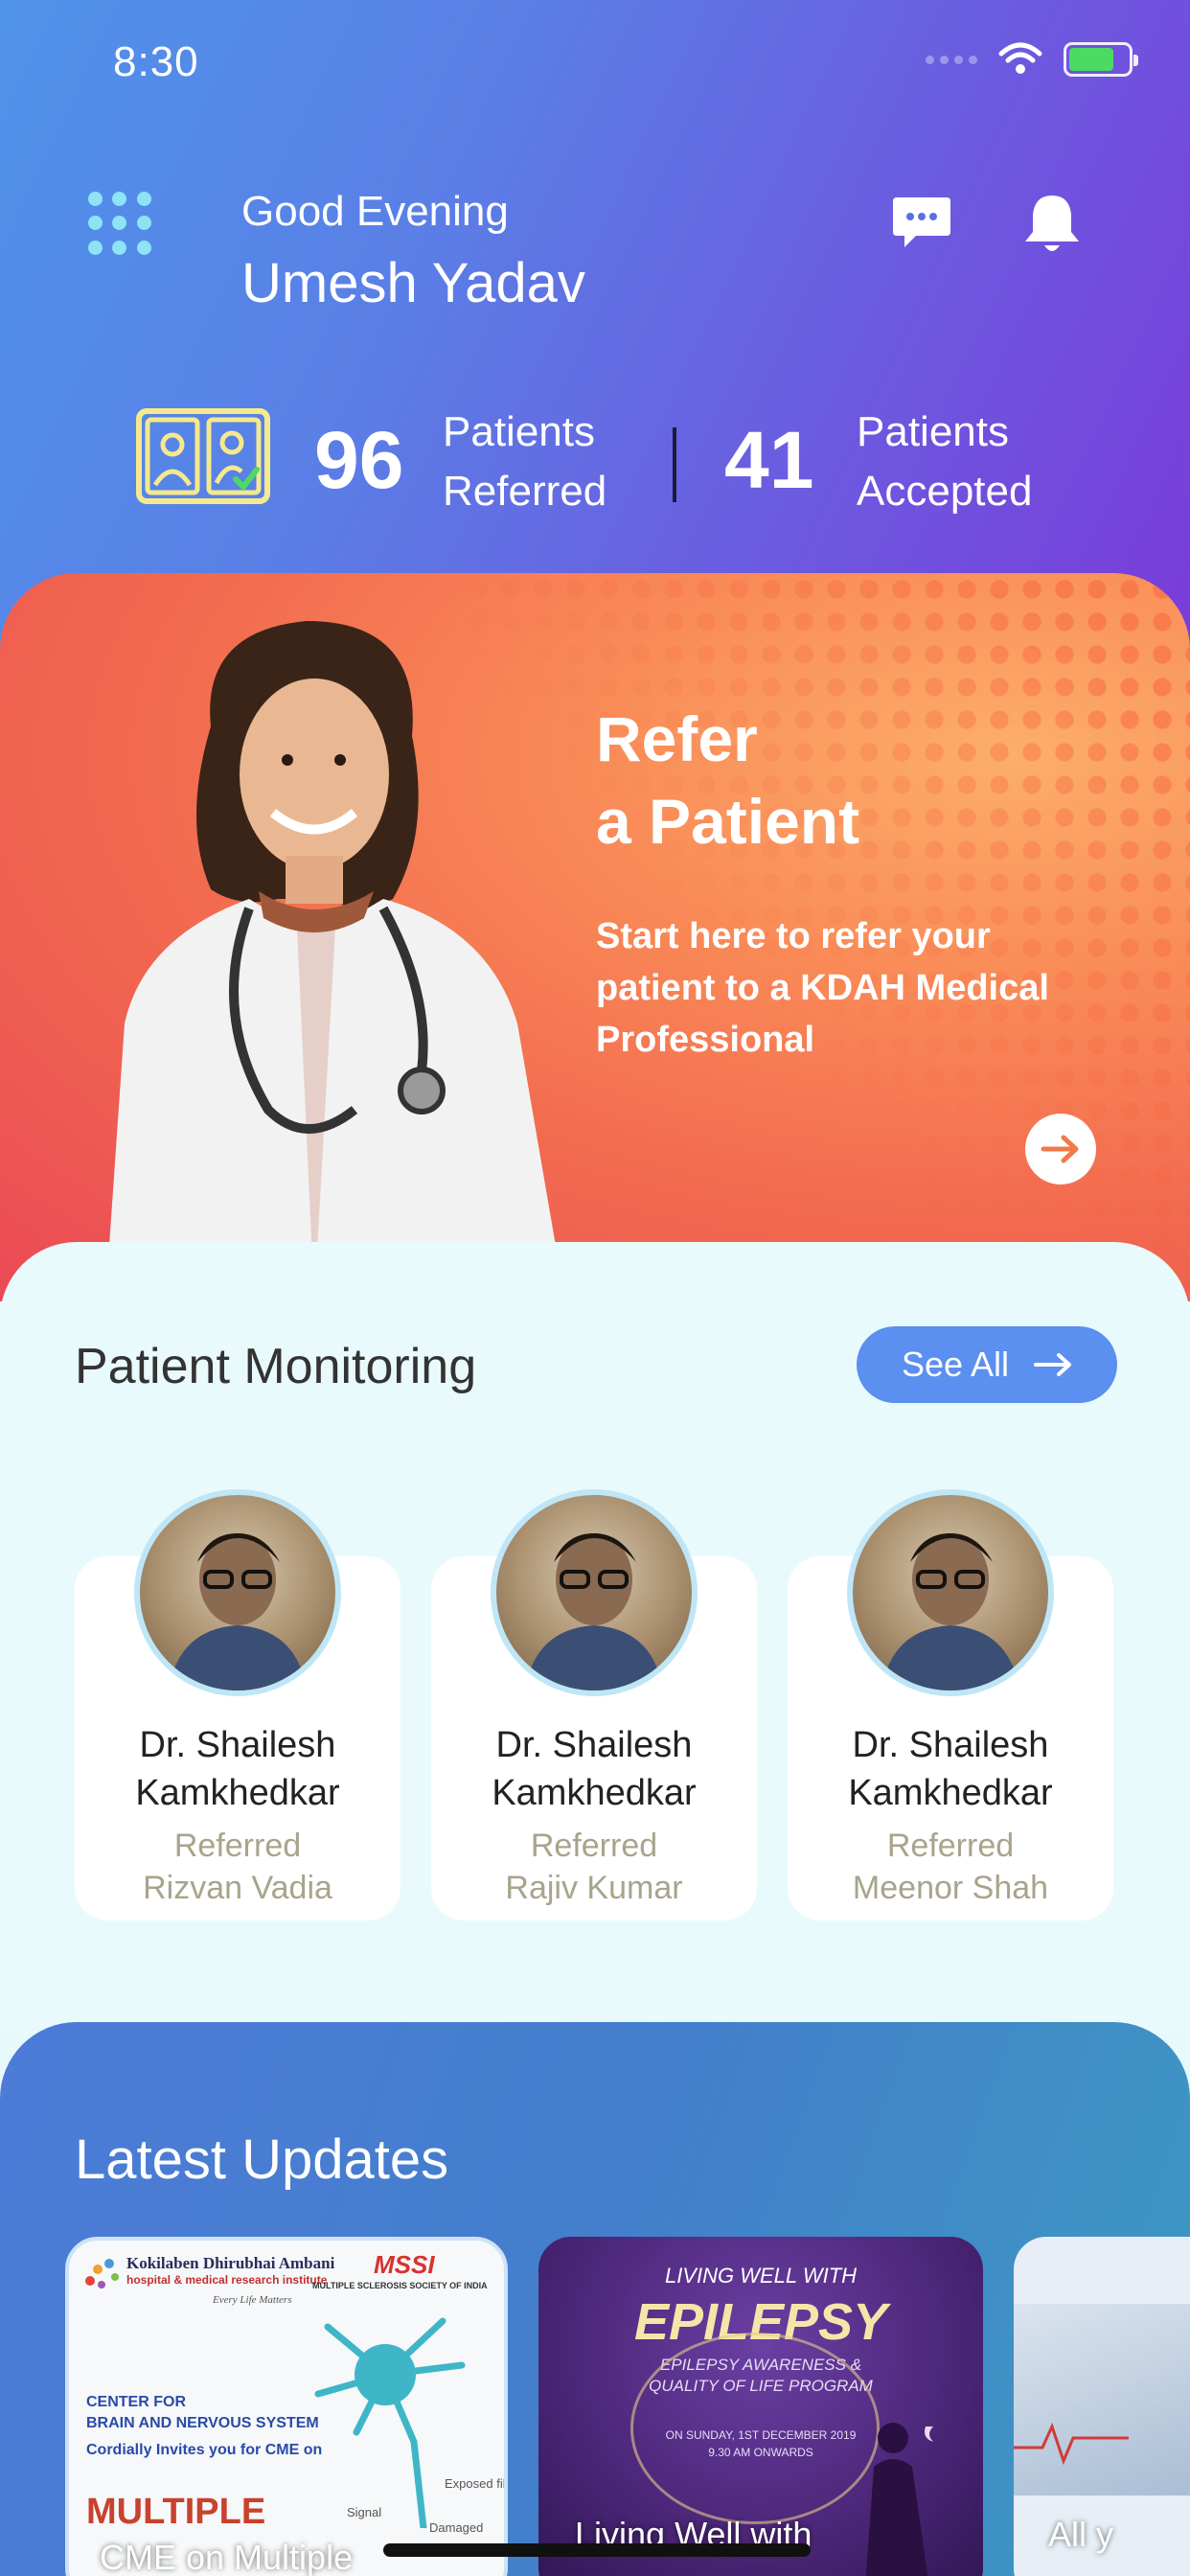 The width and height of the screenshot is (1190, 2576). Describe the element at coordinates (1020, 58) in the screenshot. I see `wifi-icon` at that location.